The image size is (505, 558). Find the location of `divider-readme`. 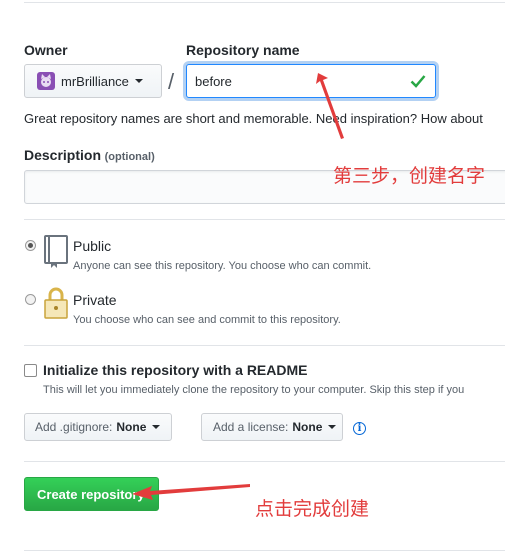

divider-readme is located at coordinates (264, 345).